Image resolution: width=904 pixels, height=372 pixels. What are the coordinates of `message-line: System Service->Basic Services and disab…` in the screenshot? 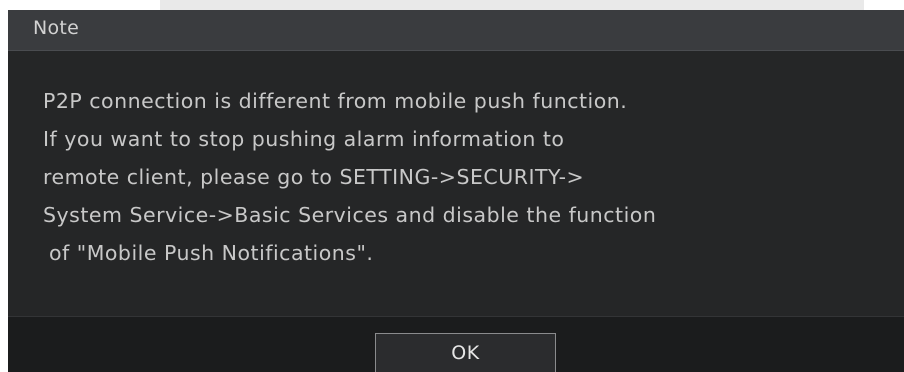 It's located at (350, 215).